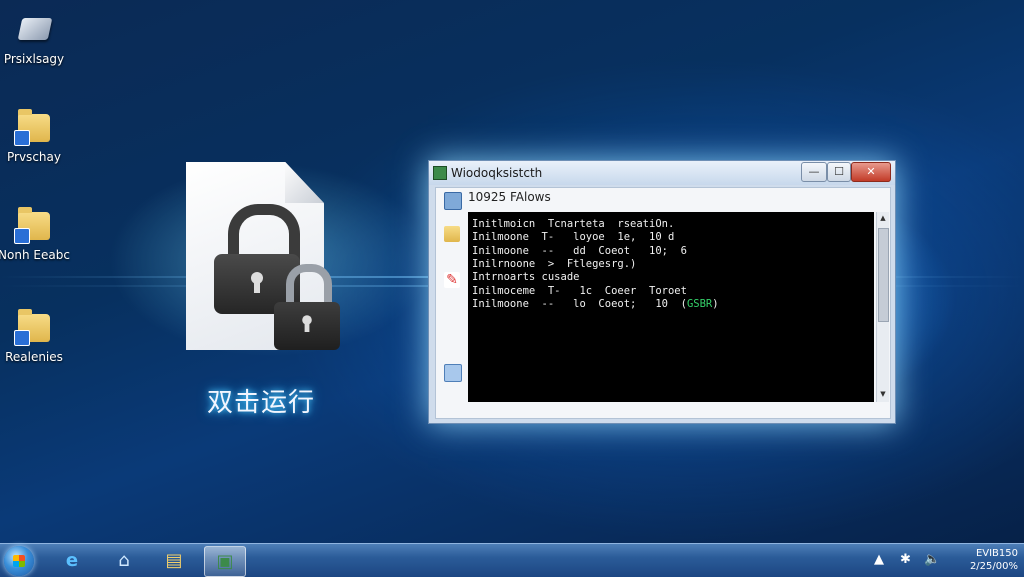 The image size is (1024, 577). Describe the element at coordinates (19, 561) in the screenshot. I see `start-button` at that location.